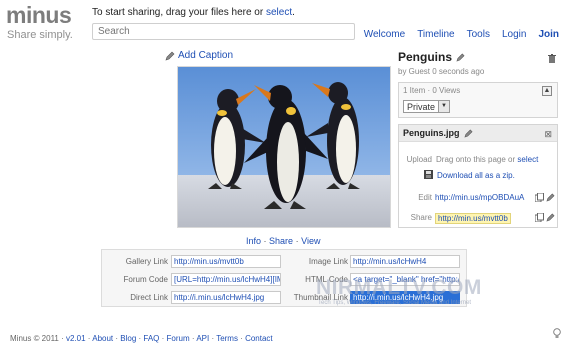  Describe the element at coordinates (548, 134) in the screenshot. I see `close-icon: ⊠` at that location.